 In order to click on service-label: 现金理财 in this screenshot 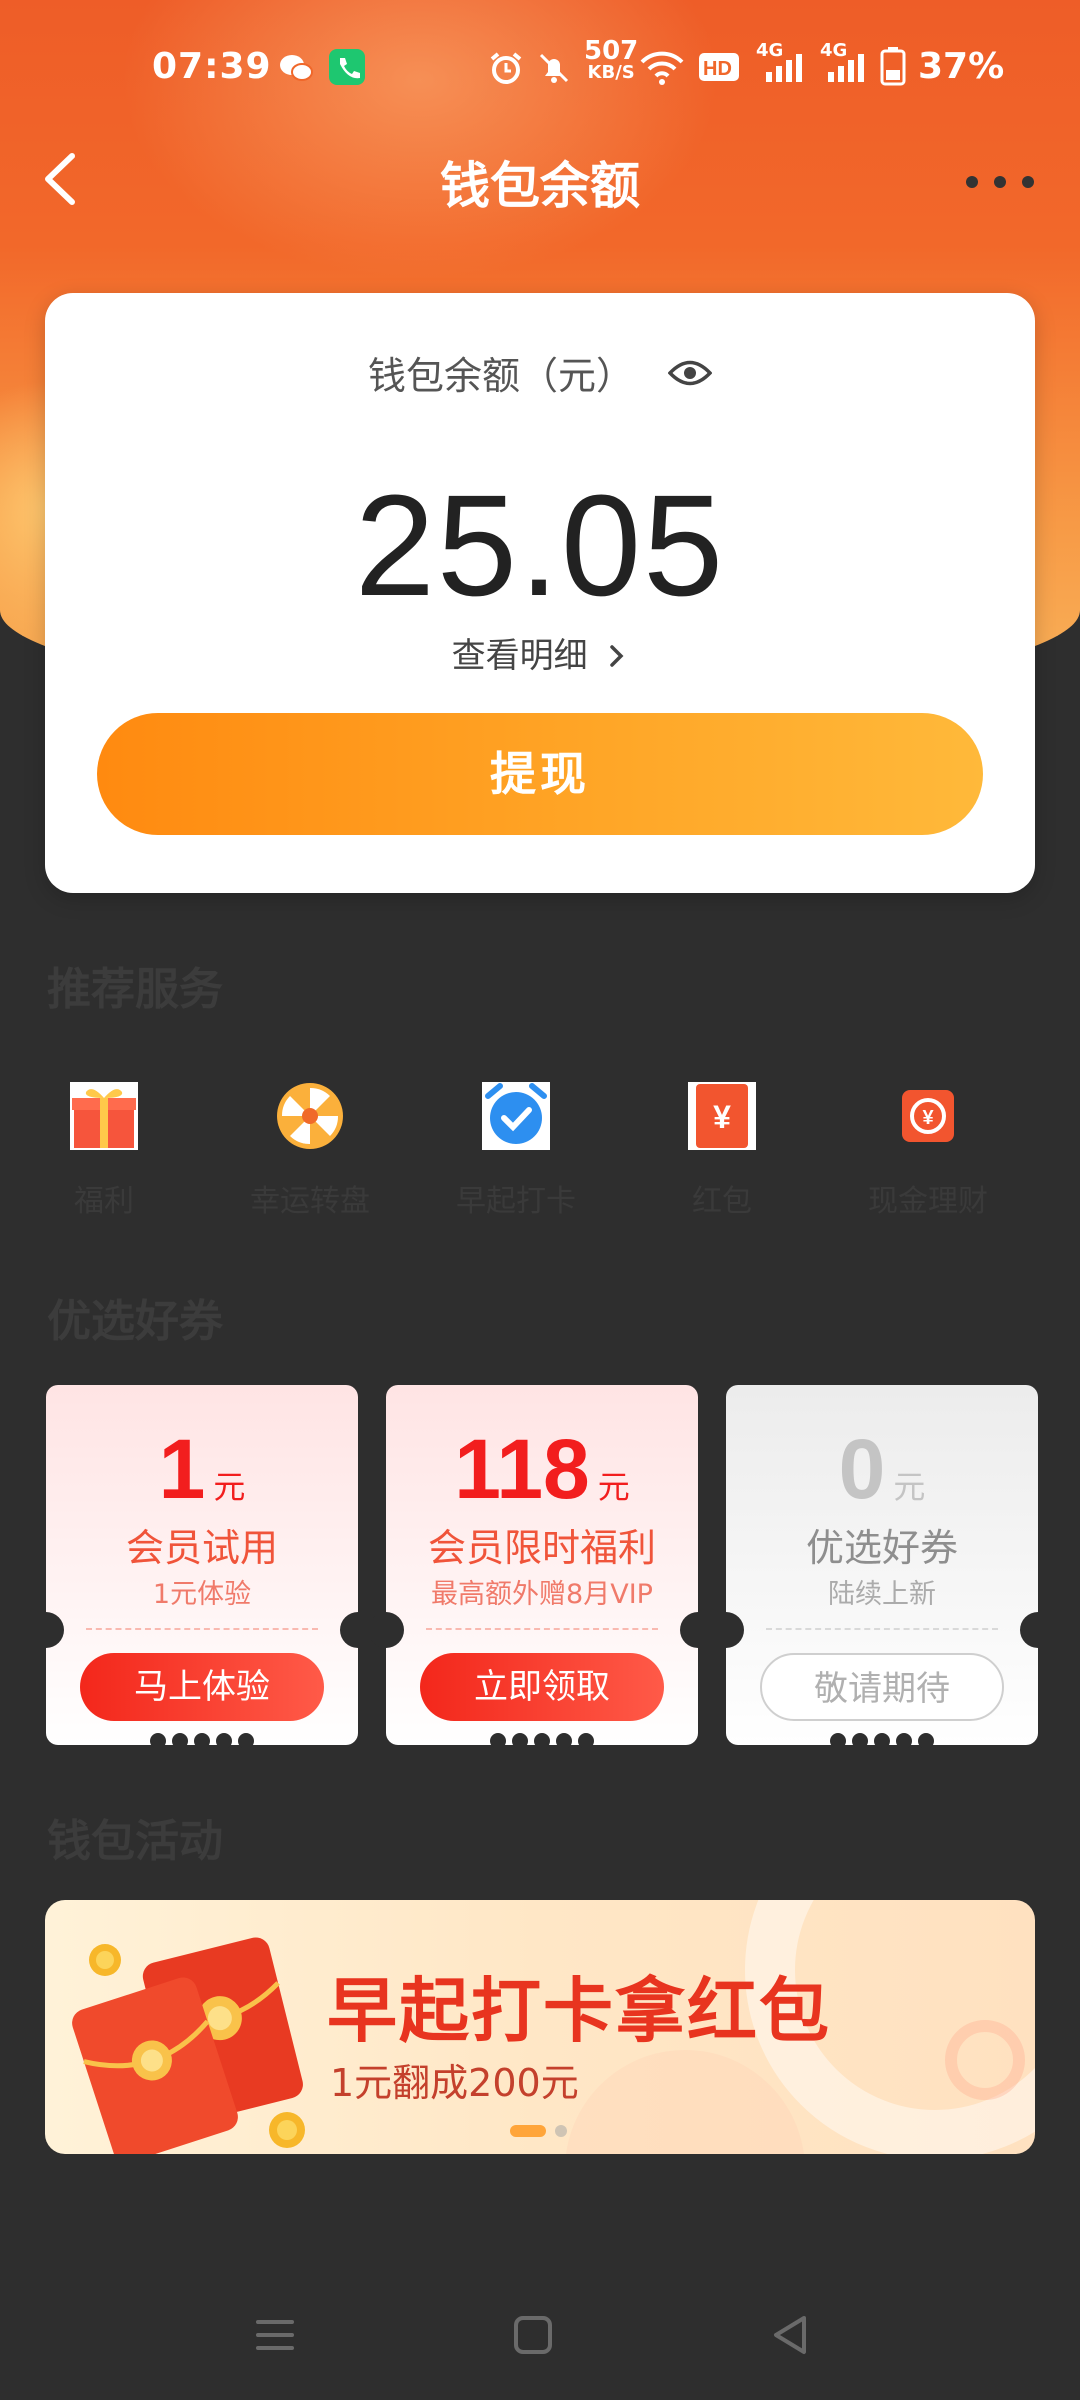, I will do `click(928, 1201)`.